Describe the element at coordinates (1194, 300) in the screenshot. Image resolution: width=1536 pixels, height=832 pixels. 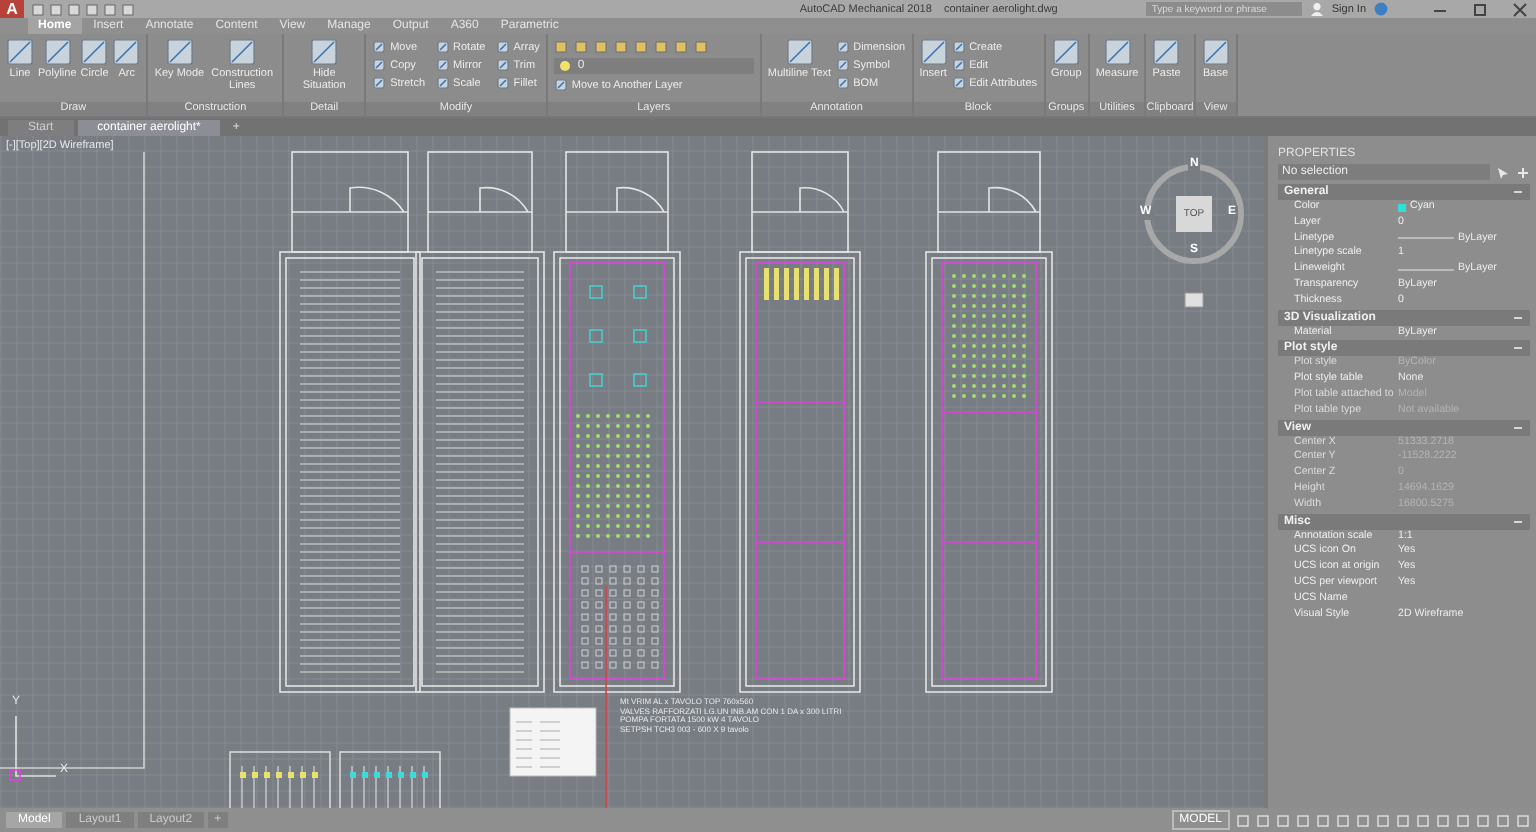
I see `home-view-icon` at that location.